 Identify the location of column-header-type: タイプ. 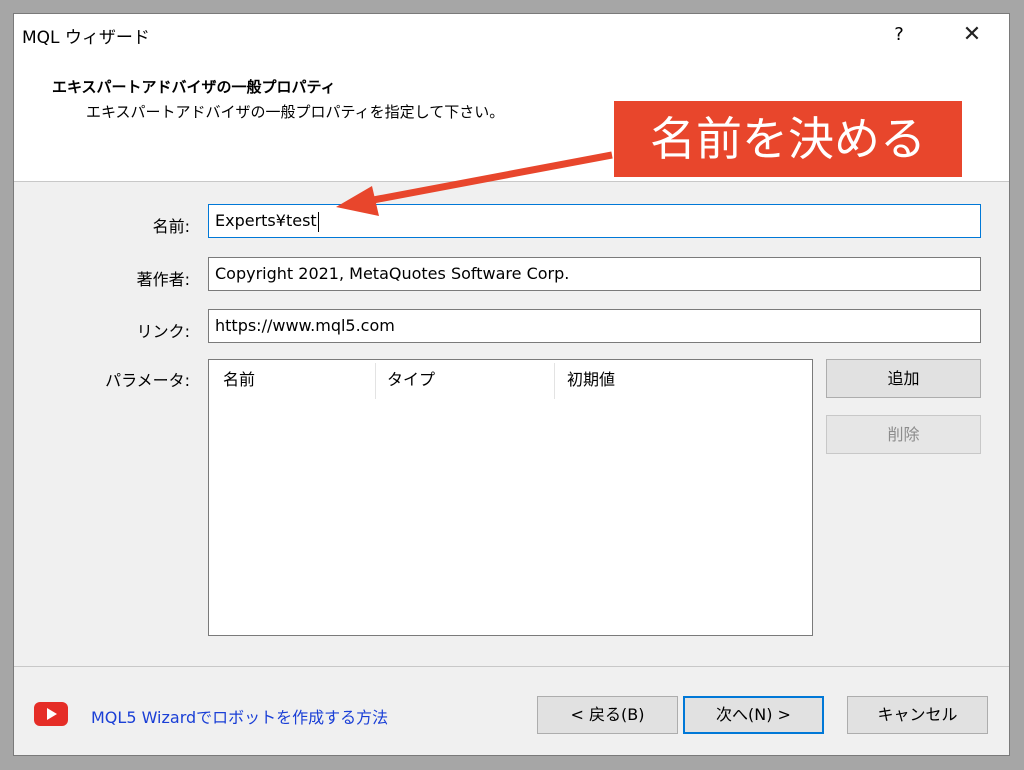
(463, 380).